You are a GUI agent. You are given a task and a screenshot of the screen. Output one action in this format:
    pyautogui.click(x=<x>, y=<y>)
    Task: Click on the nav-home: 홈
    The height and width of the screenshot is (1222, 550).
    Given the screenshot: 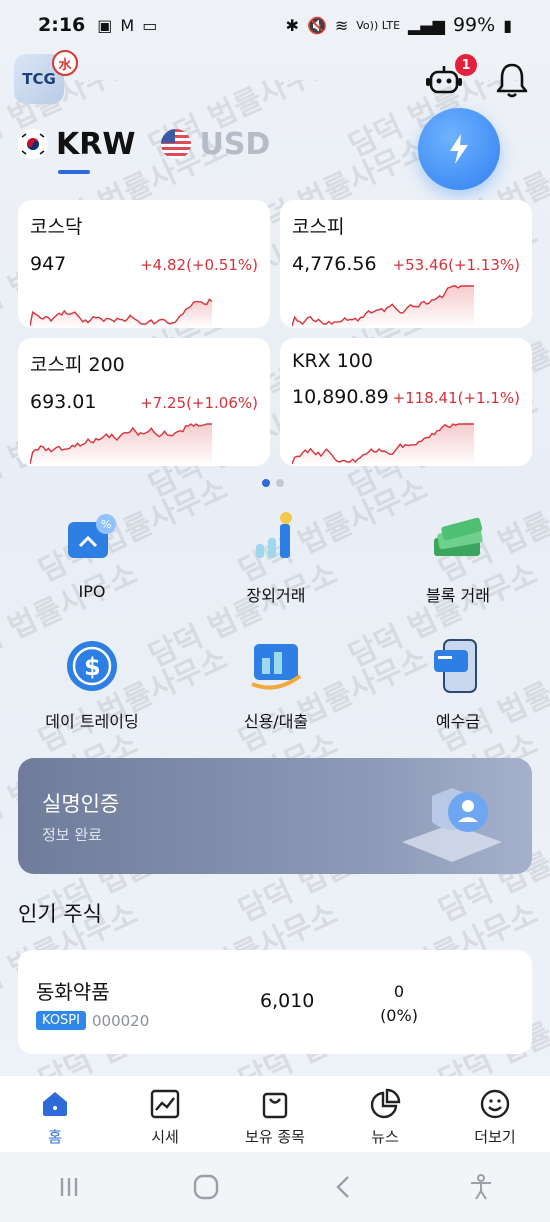 What is the action you would take?
    pyautogui.click(x=55, y=1114)
    